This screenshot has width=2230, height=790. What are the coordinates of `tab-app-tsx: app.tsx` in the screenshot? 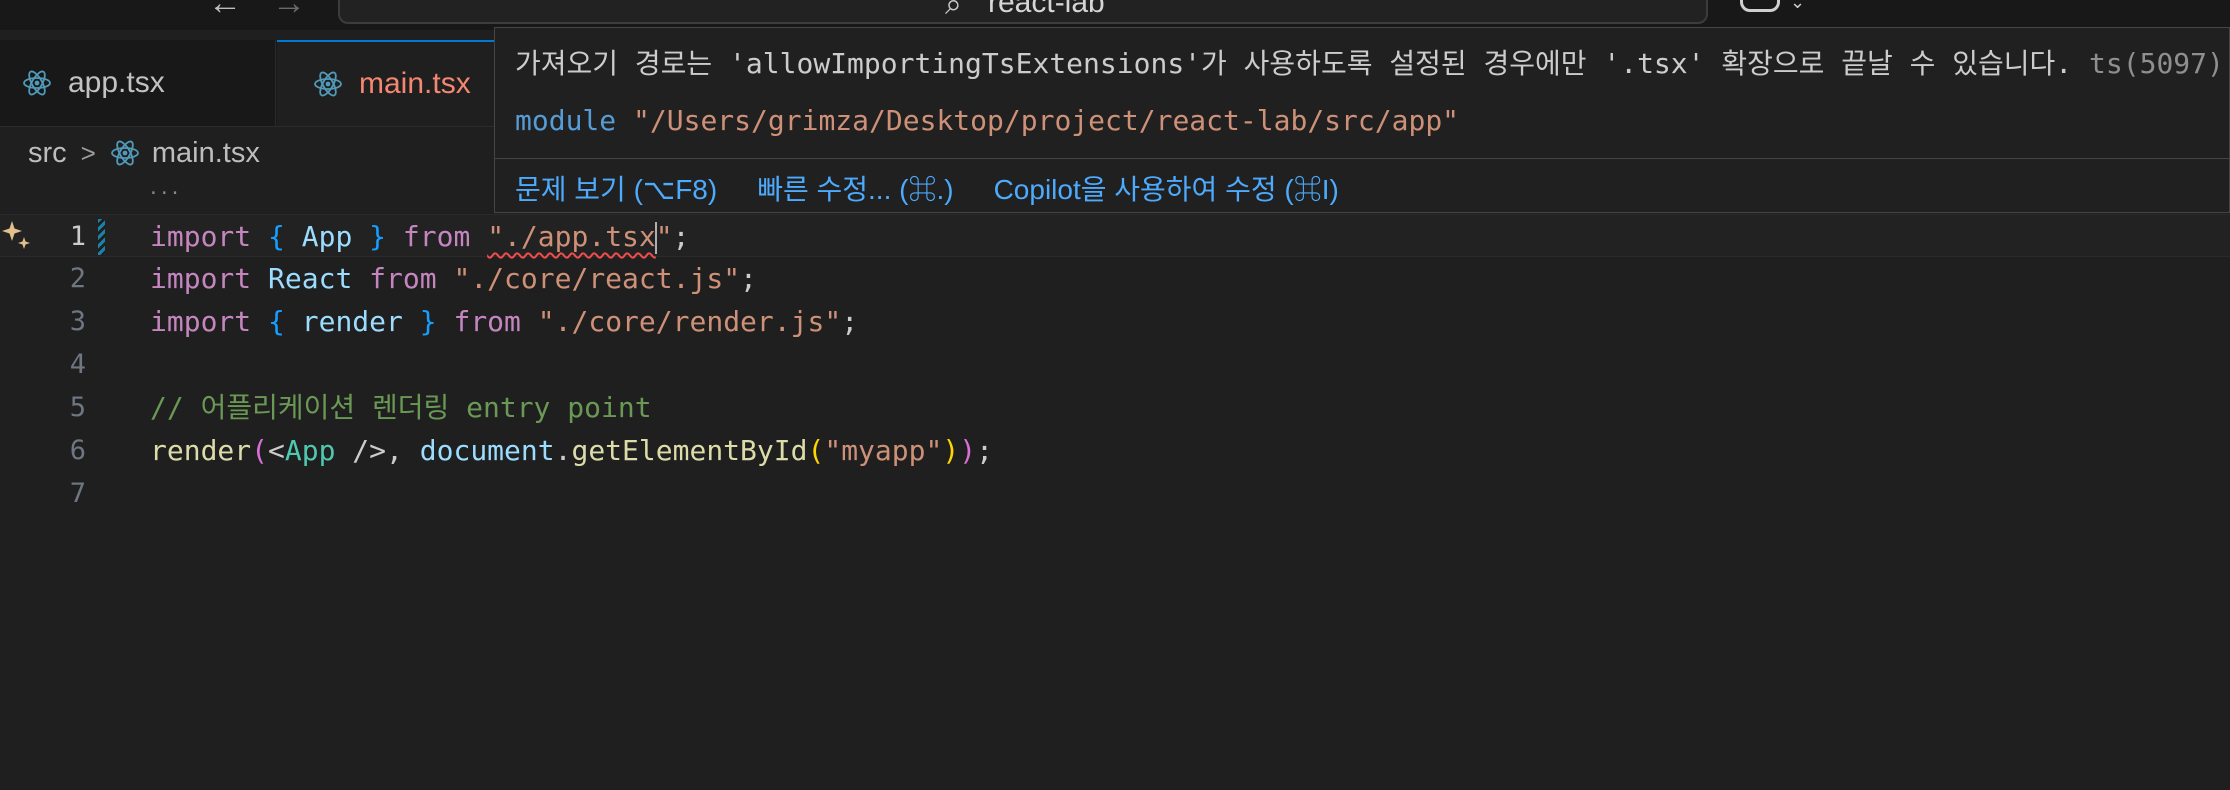 It's located at (138, 83).